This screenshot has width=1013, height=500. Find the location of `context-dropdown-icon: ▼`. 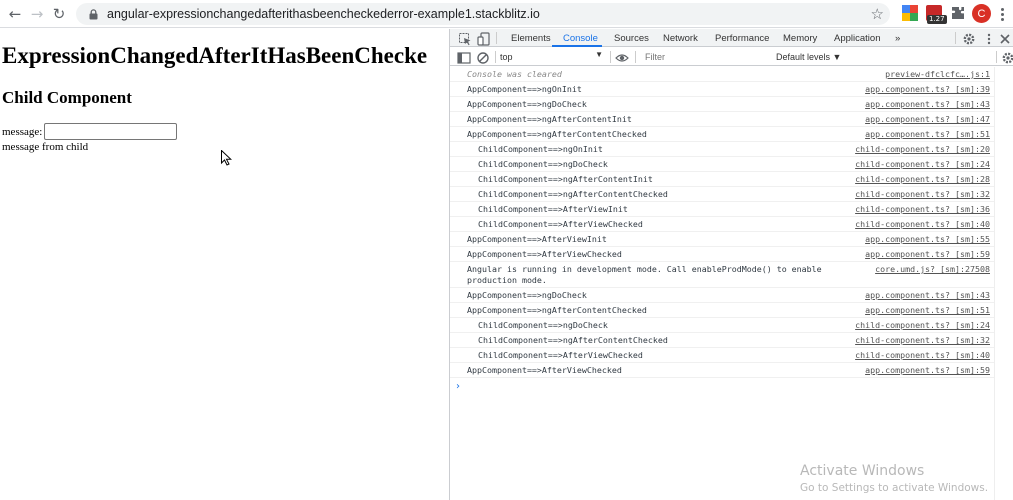

context-dropdown-icon: ▼ is located at coordinates (599, 54).